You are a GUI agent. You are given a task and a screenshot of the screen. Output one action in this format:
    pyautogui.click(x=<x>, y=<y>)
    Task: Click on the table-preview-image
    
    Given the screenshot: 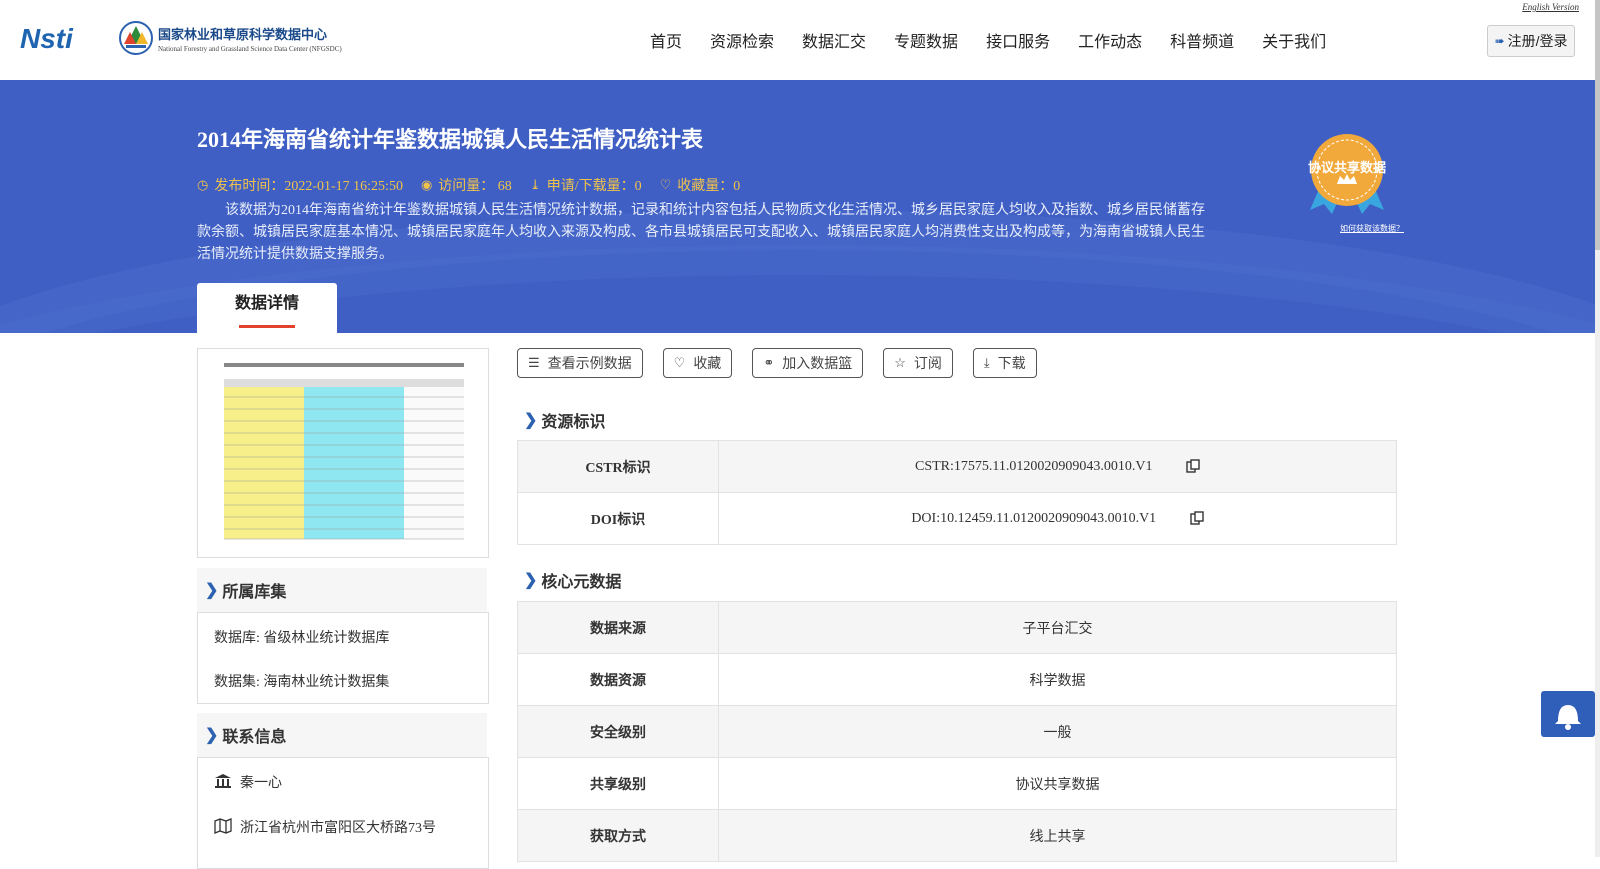 What is the action you would take?
    pyautogui.click(x=344, y=451)
    